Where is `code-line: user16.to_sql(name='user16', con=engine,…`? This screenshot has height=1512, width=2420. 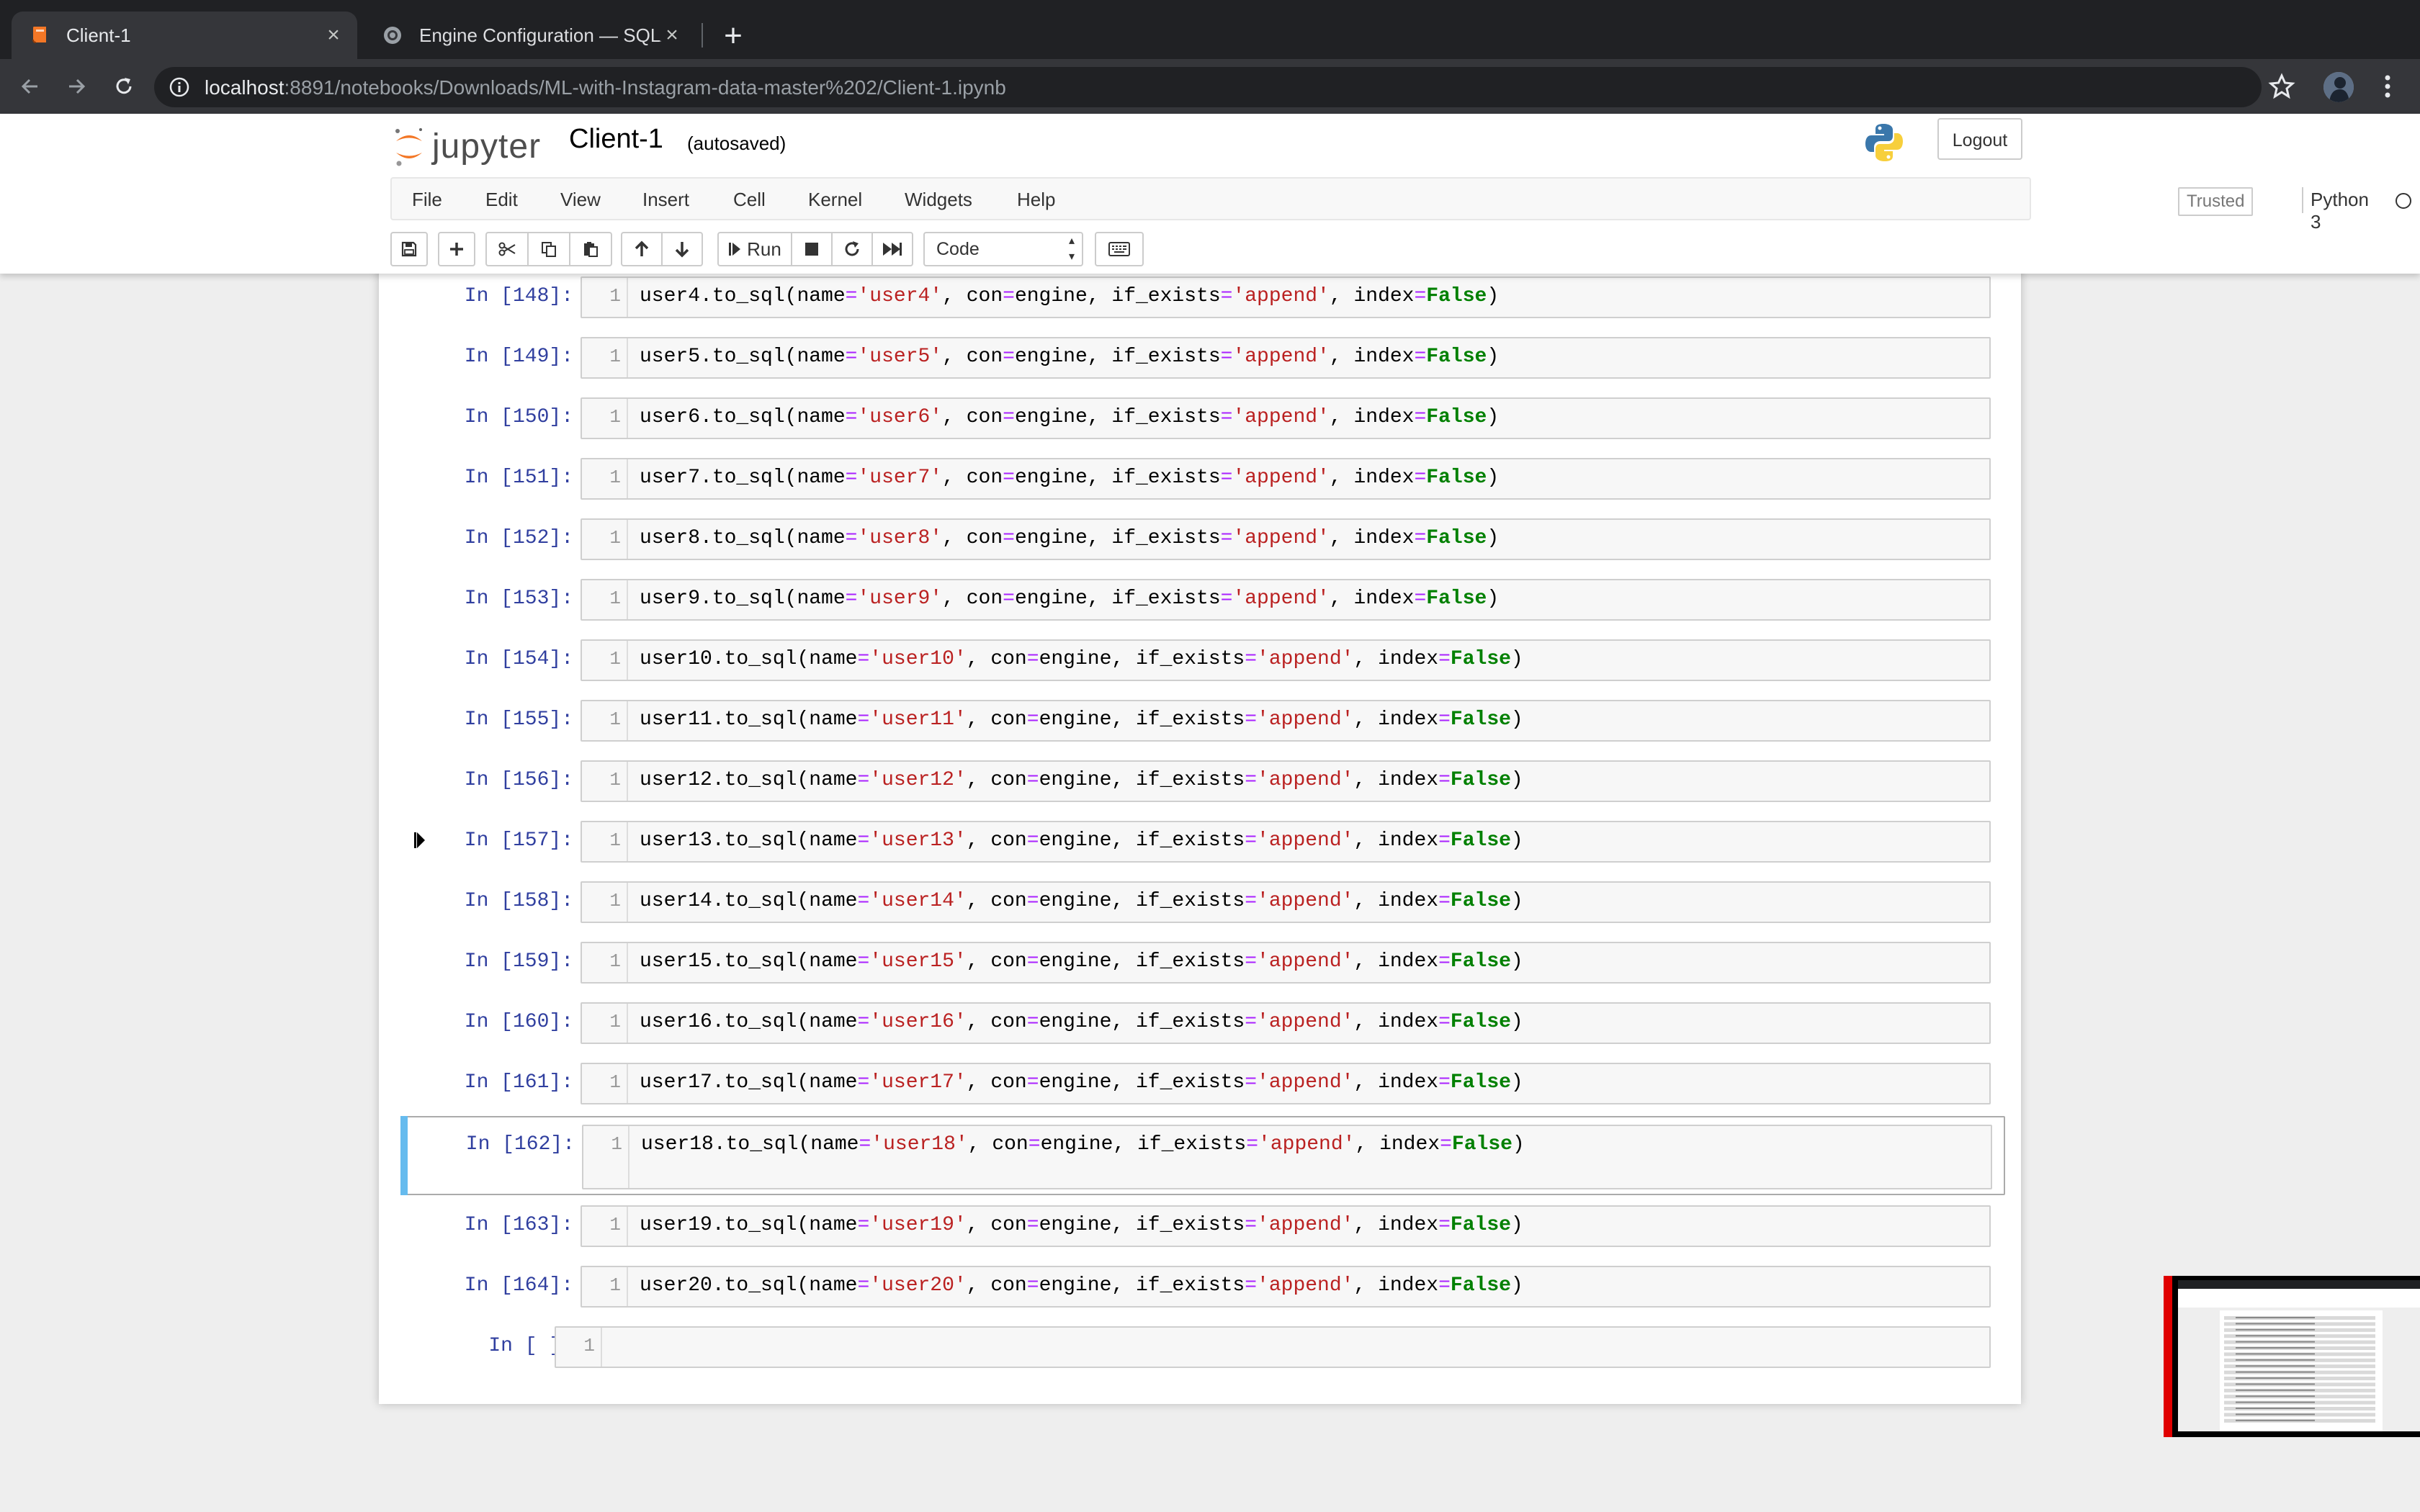
code-line: user16.to_sql(name='user16', con=engine,… is located at coordinates (1081, 1022).